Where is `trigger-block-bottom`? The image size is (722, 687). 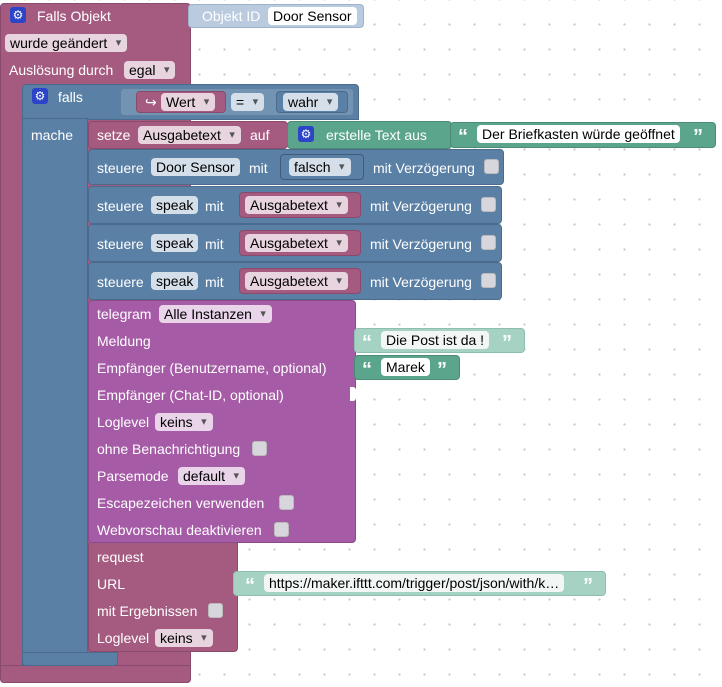
trigger-block-bottom is located at coordinates (95, 674).